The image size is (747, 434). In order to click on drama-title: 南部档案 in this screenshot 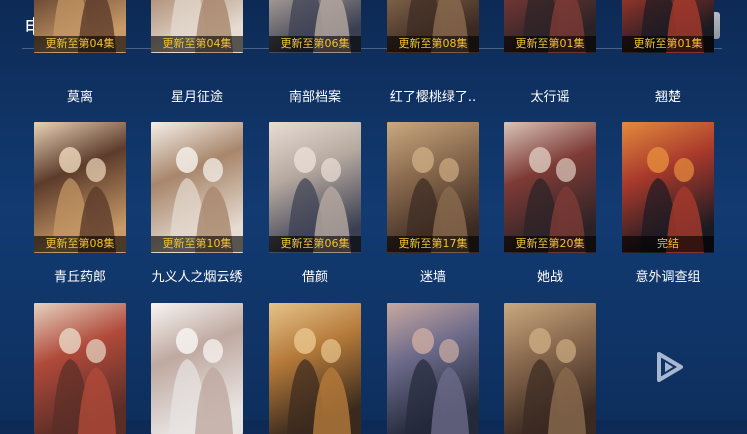, I will do `click(314, 97)`.